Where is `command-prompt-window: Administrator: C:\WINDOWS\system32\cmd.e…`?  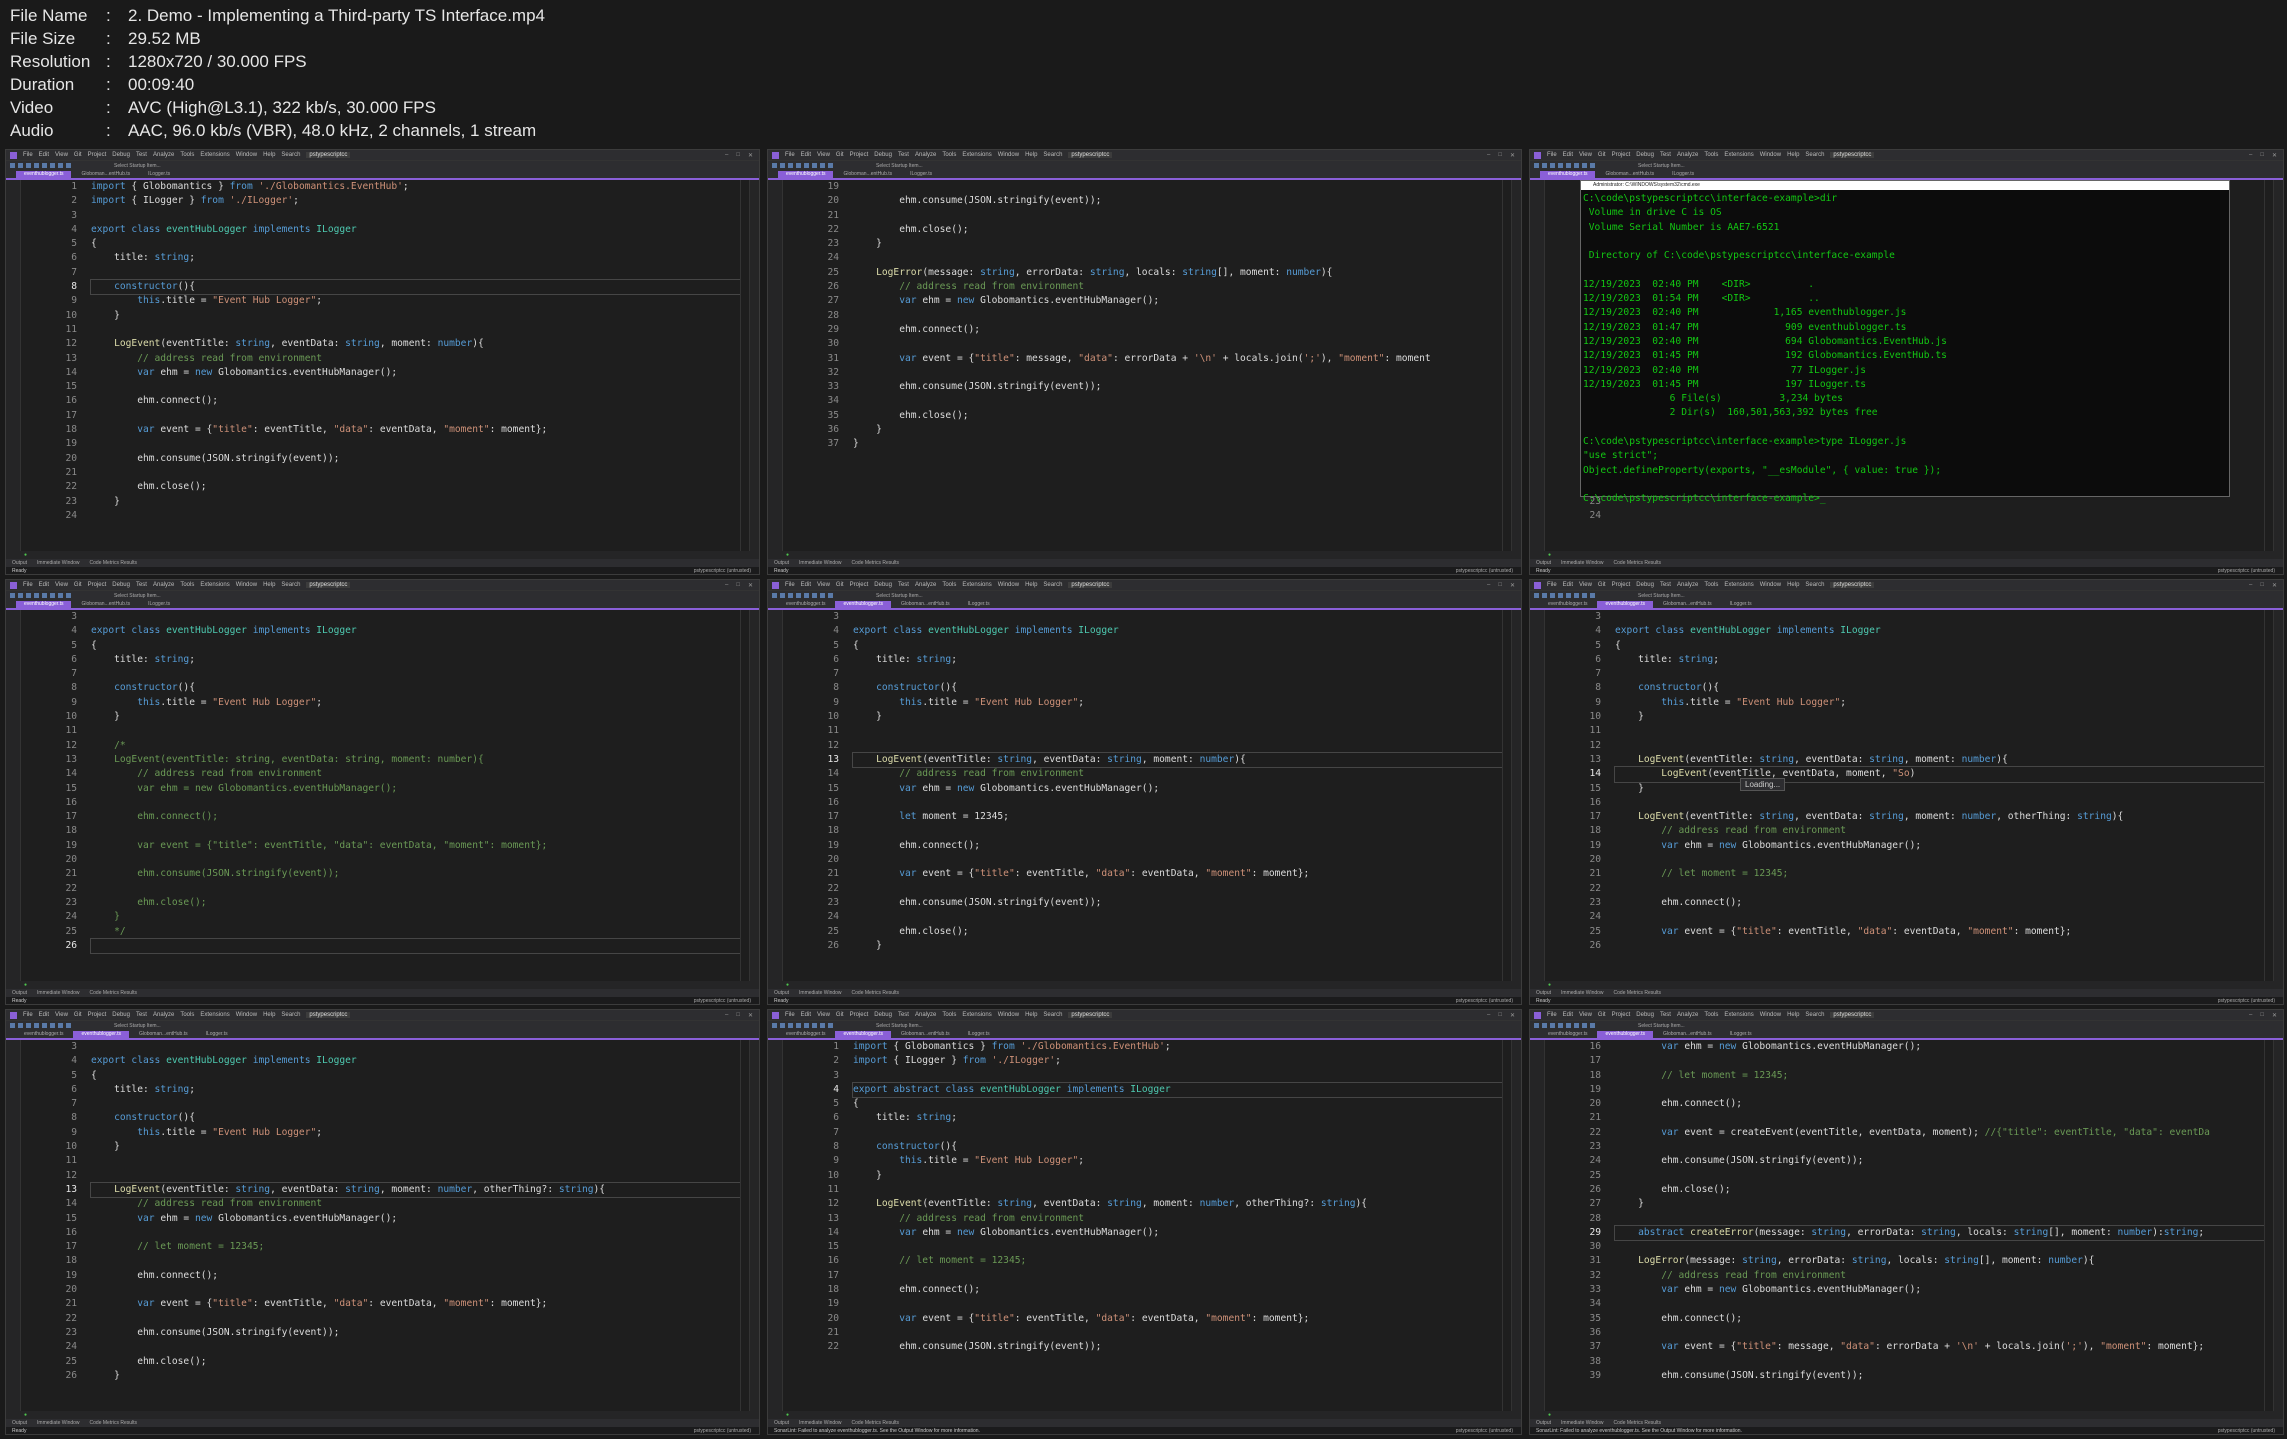 command-prompt-window: Administrator: C:\WINDOWS\system32\cmd.e… is located at coordinates (1905, 342).